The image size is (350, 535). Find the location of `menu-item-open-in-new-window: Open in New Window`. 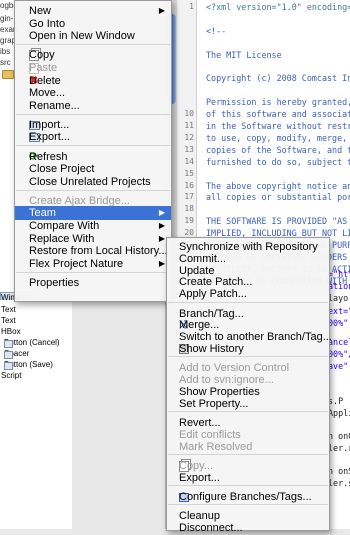

menu-item-open-in-new-window: Open in New Window is located at coordinates (93, 36).